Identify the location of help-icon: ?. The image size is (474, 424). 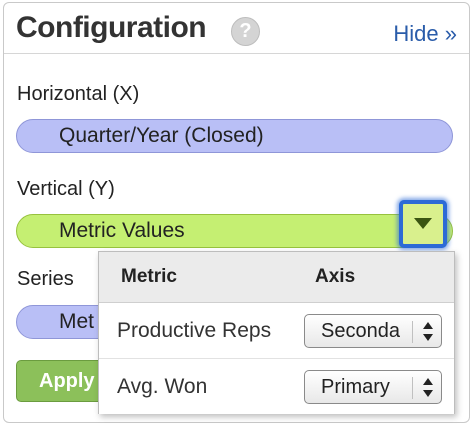
(245, 31).